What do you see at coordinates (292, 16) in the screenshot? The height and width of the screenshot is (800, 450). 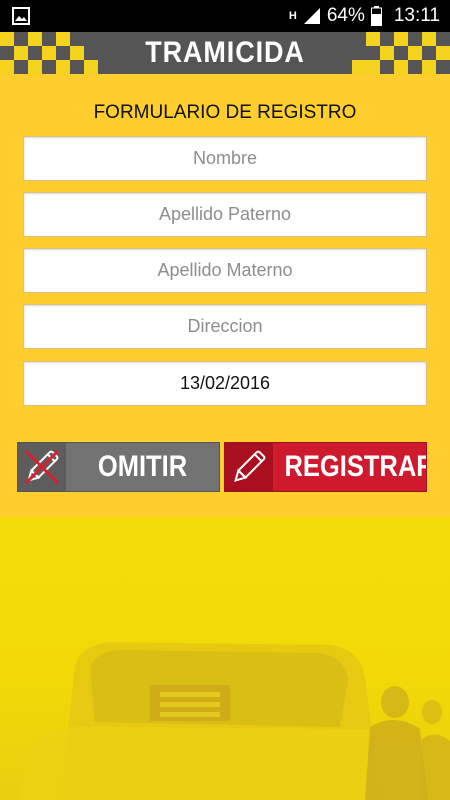 I see `network-type-label: H` at bounding box center [292, 16].